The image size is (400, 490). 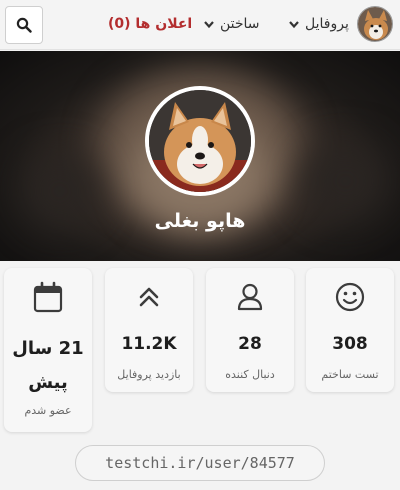 What do you see at coordinates (250, 297) in the screenshot?
I see `user-icon` at bounding box center [250, 297].